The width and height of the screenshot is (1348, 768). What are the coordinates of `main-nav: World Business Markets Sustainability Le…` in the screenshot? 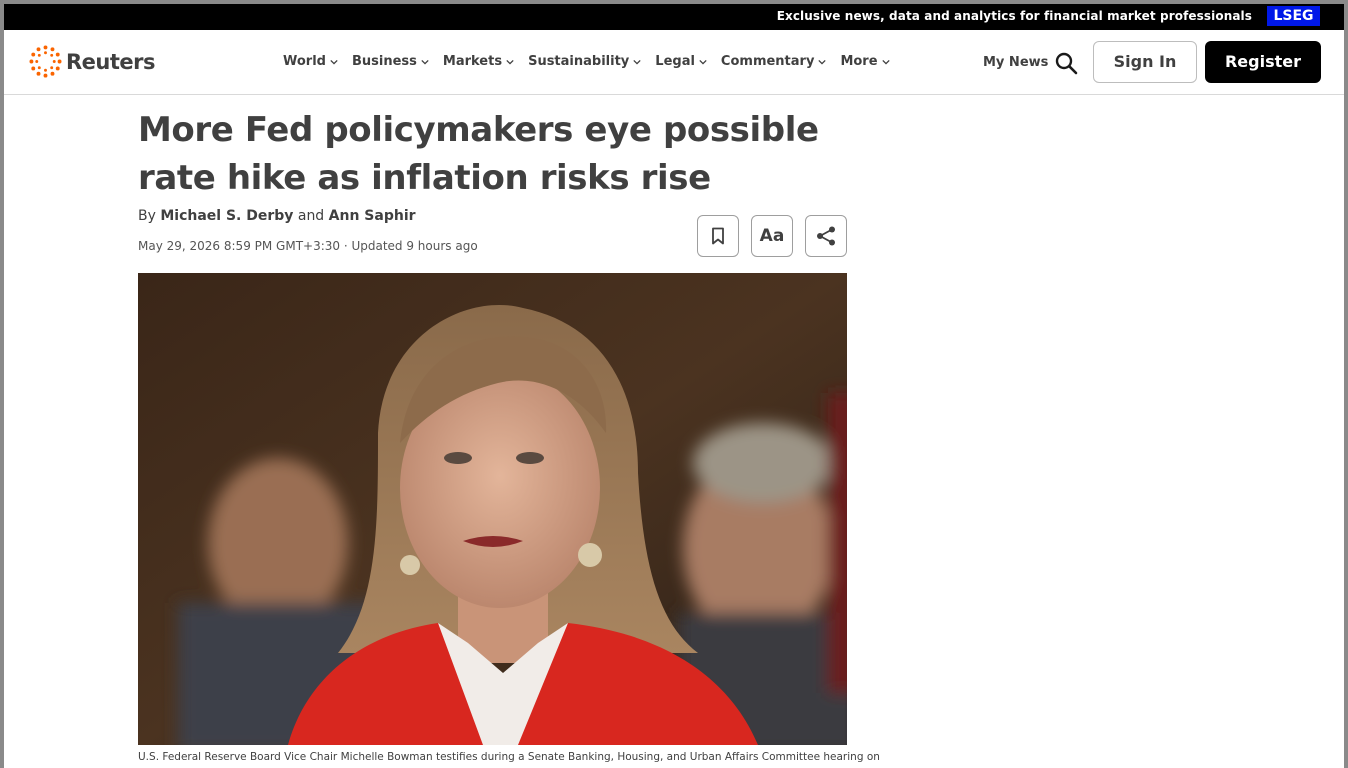 It's located at (593, 61).